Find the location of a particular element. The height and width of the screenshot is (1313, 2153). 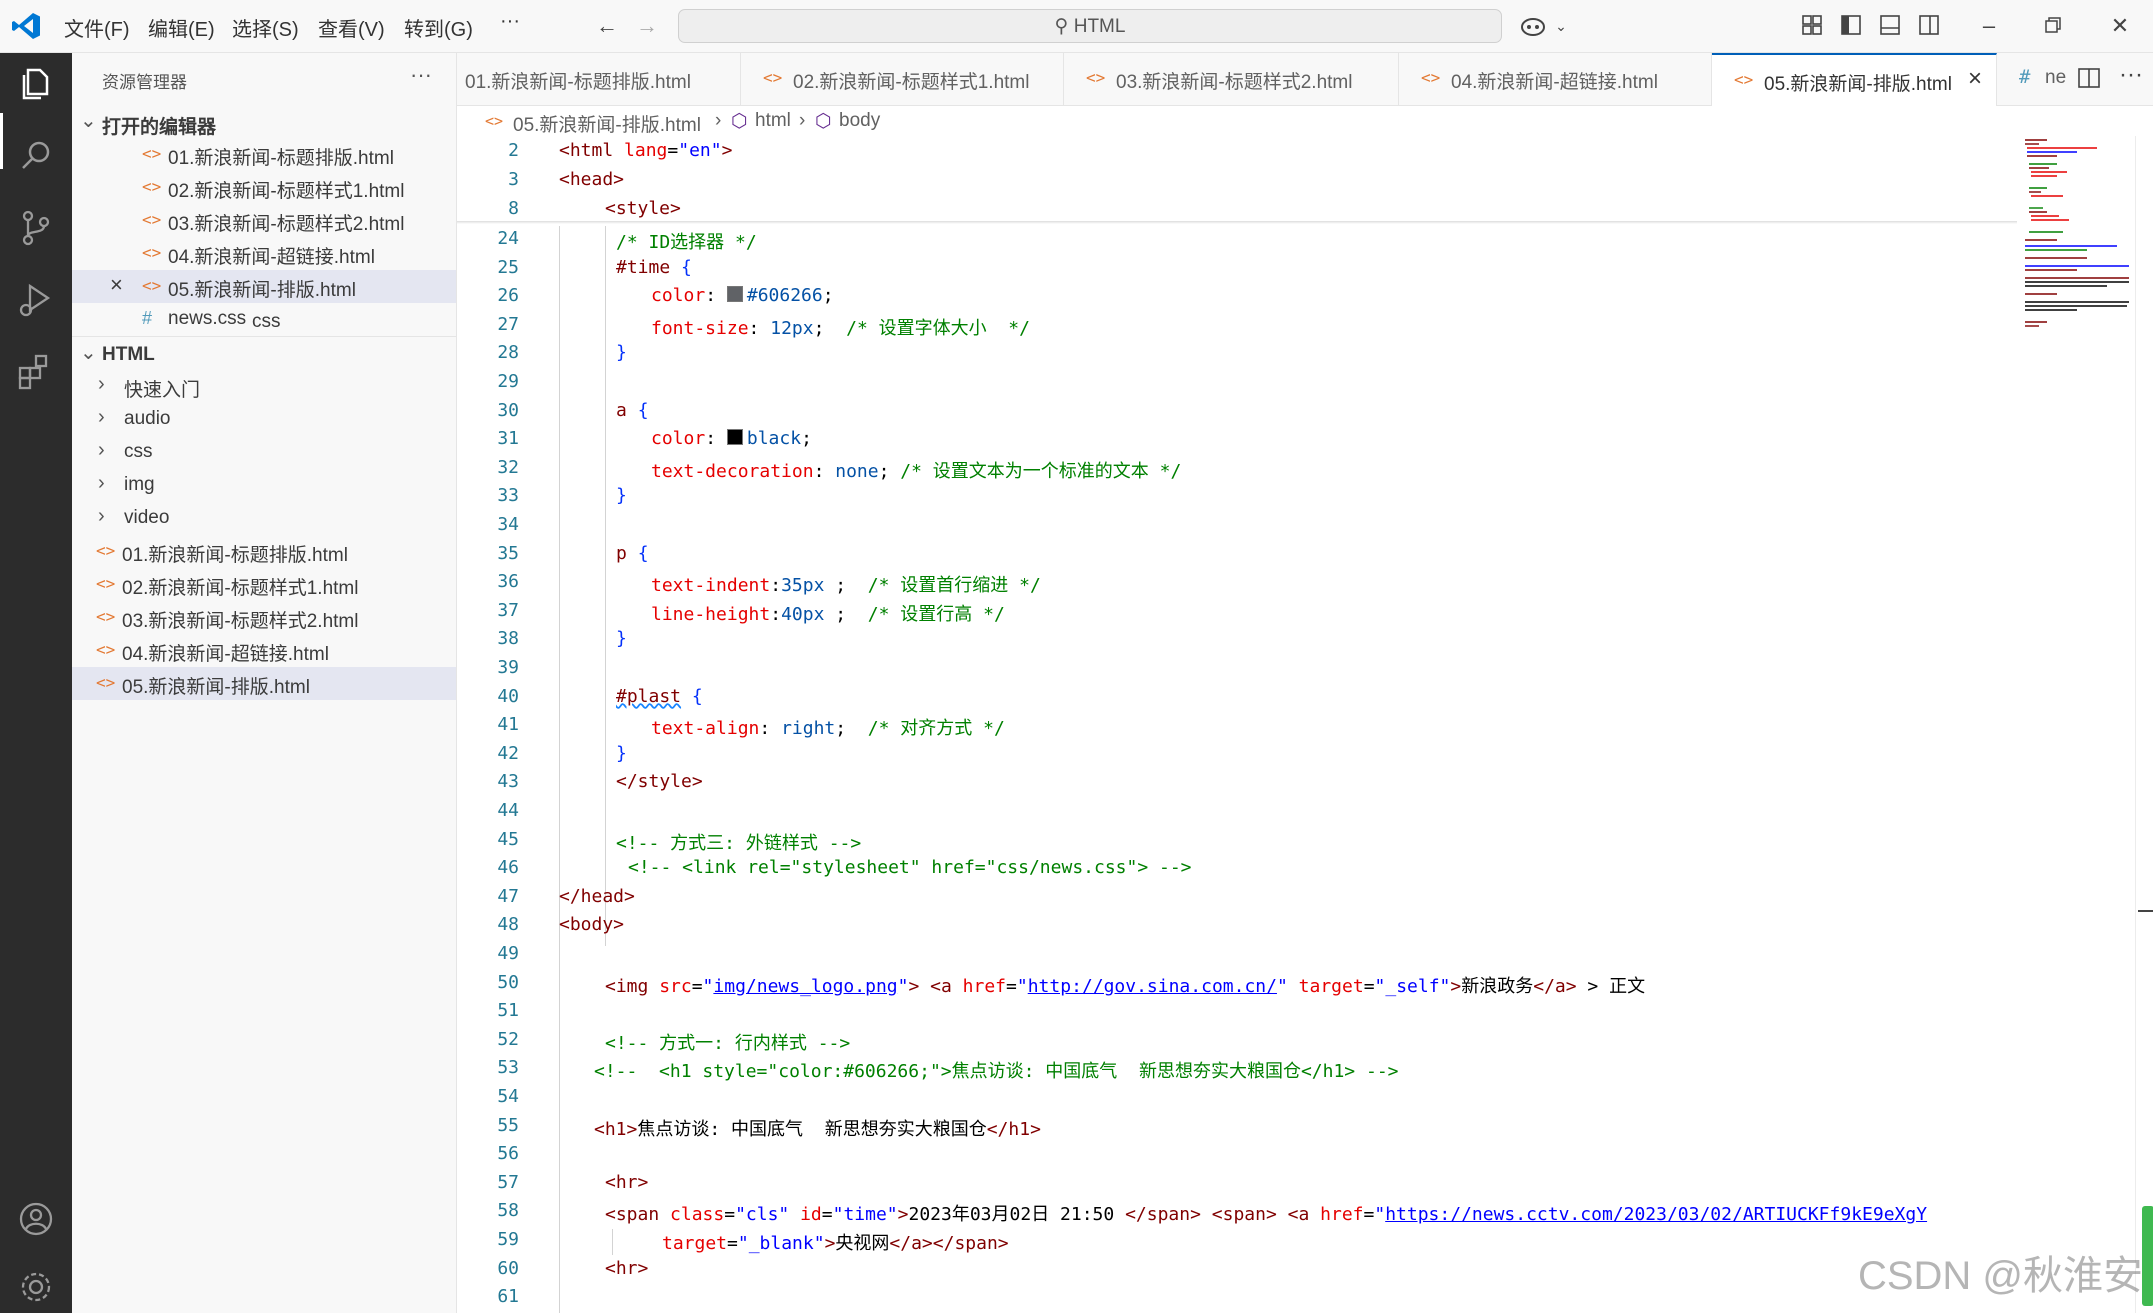

close-editor-icon: × is located at coordinates (116, 285).